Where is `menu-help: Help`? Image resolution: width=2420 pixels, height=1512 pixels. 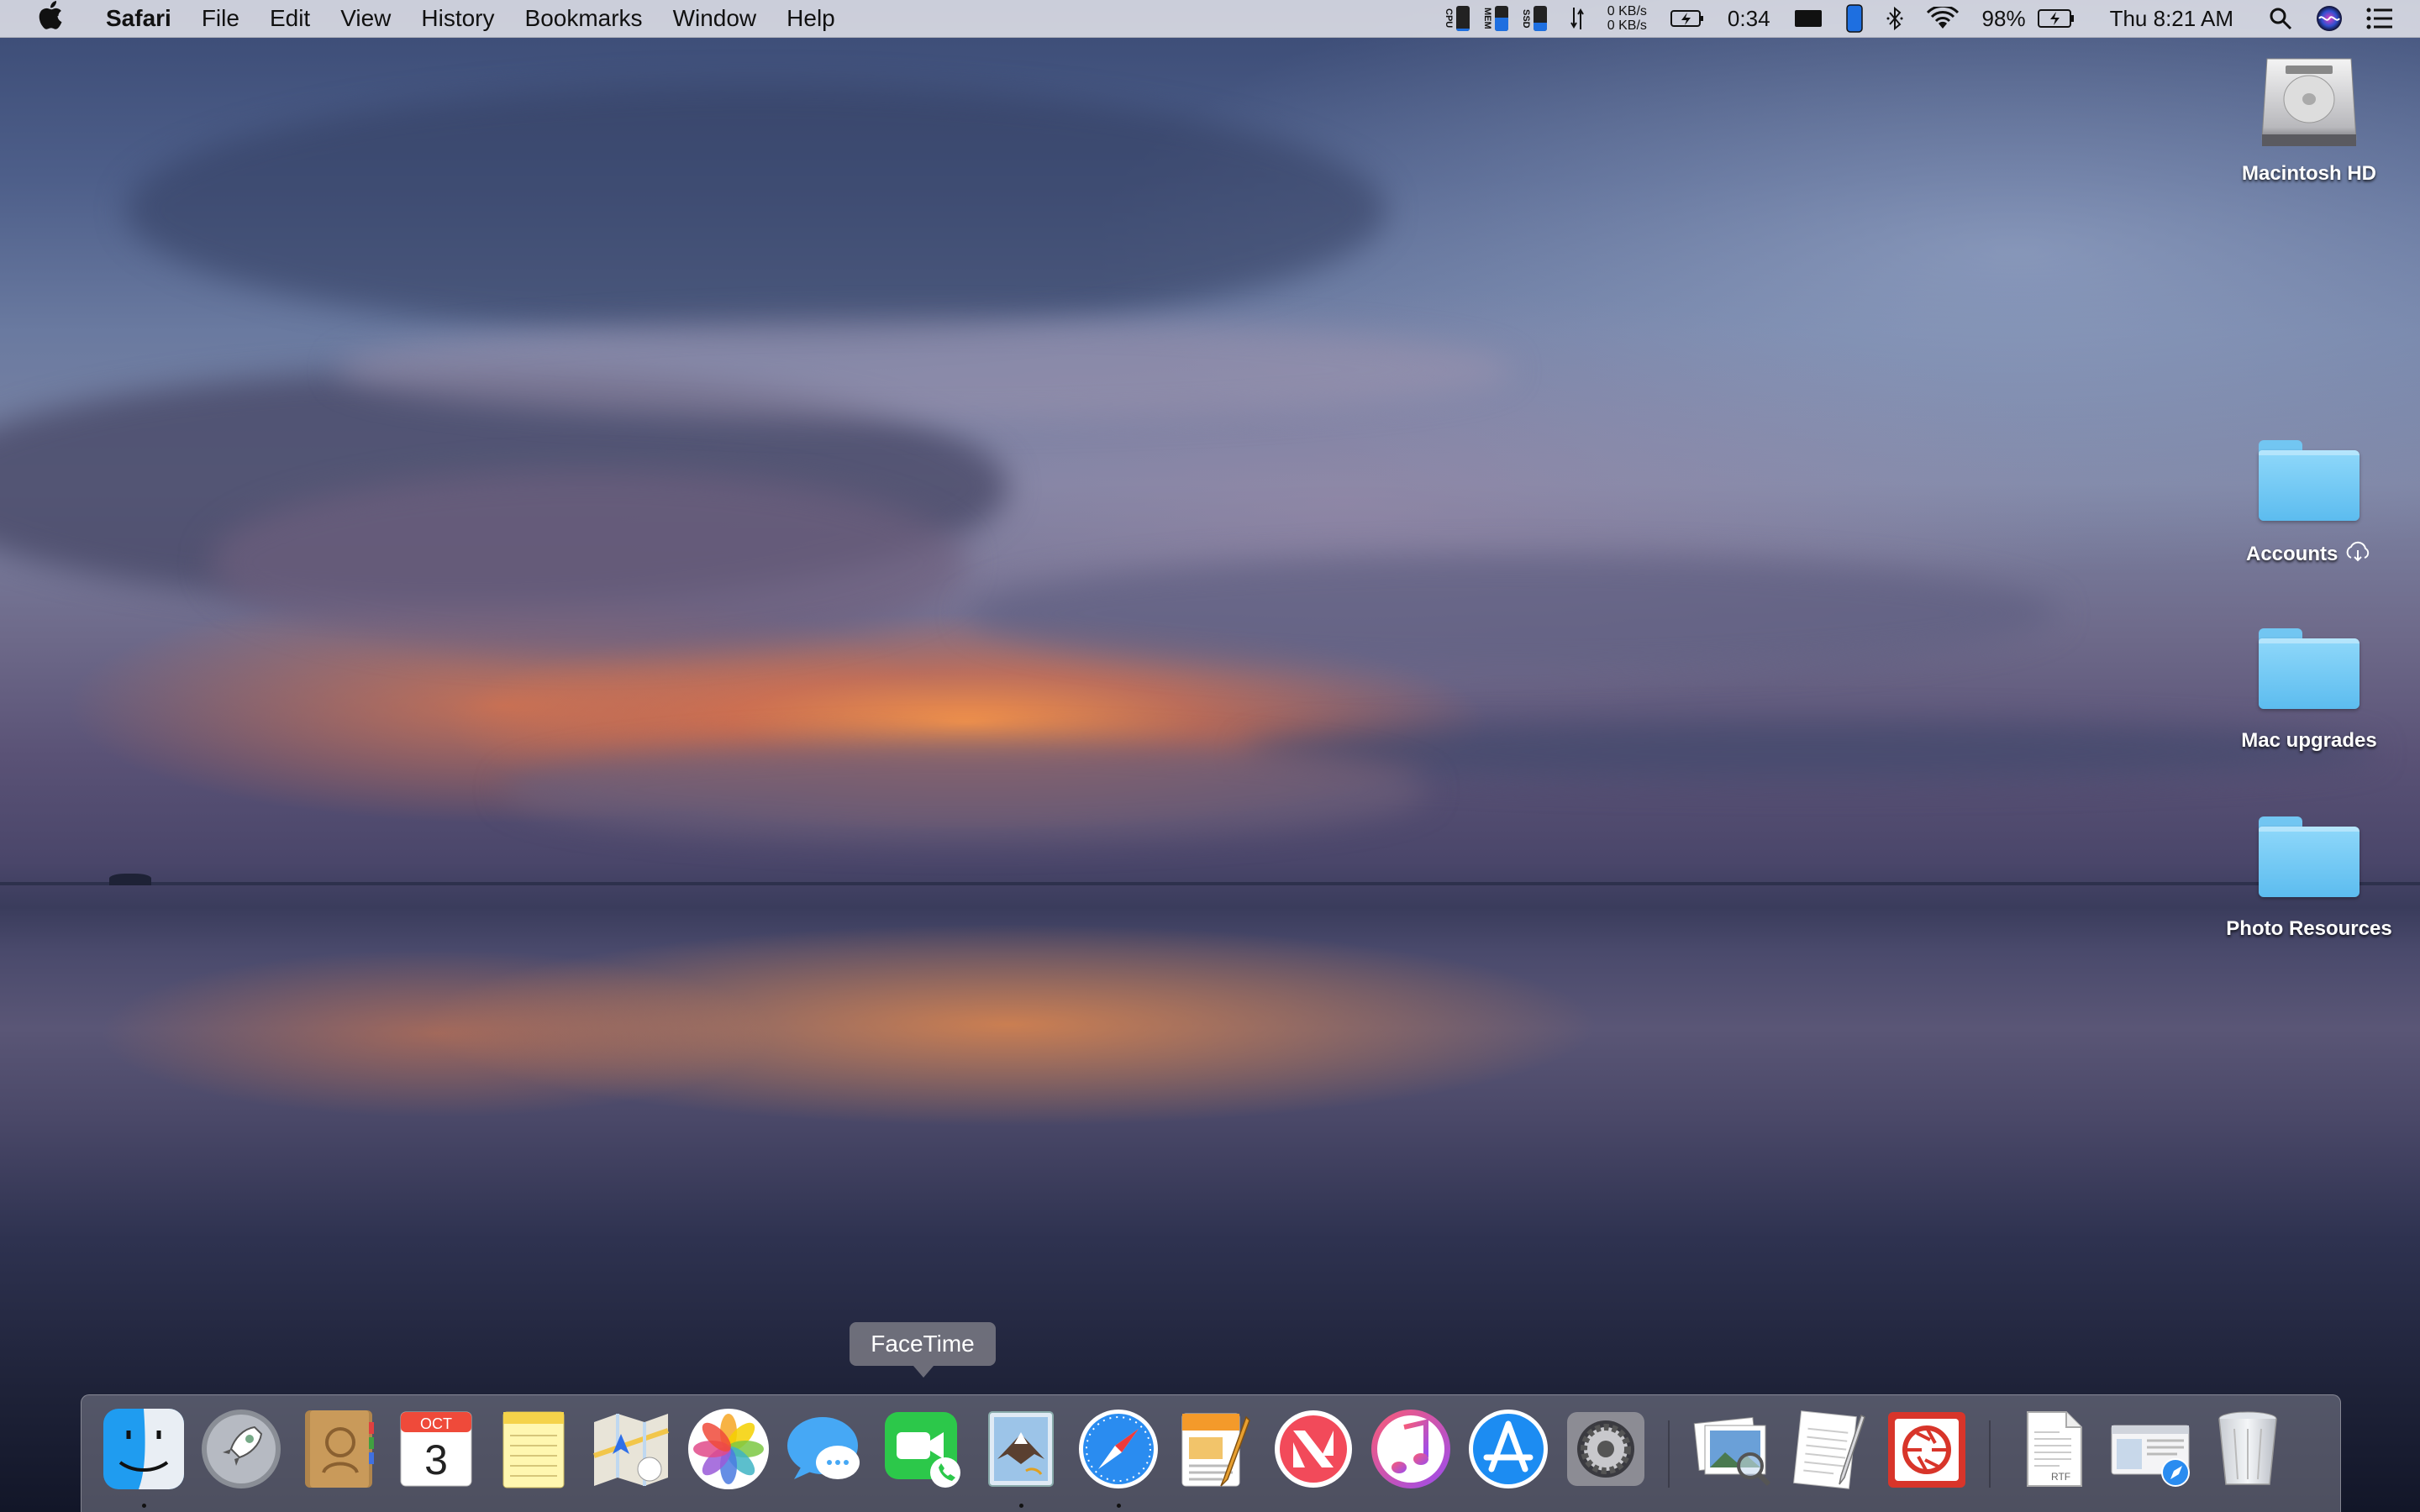
menu-help: Help is located at coordinates (810, 18).